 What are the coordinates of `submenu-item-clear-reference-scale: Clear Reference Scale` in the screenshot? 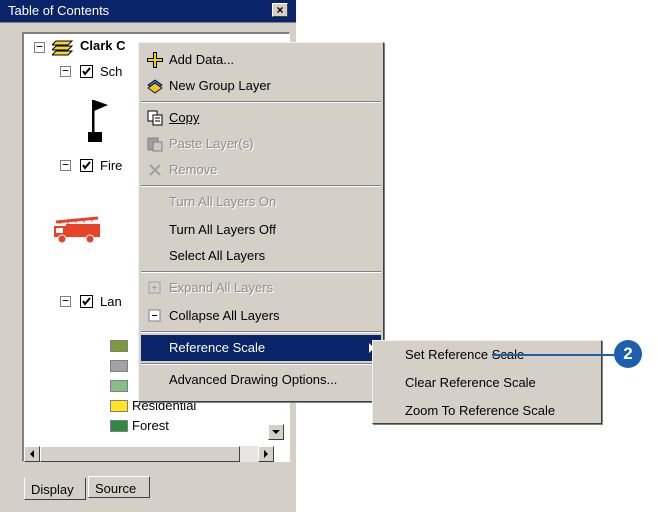 It's located at (470, 382).